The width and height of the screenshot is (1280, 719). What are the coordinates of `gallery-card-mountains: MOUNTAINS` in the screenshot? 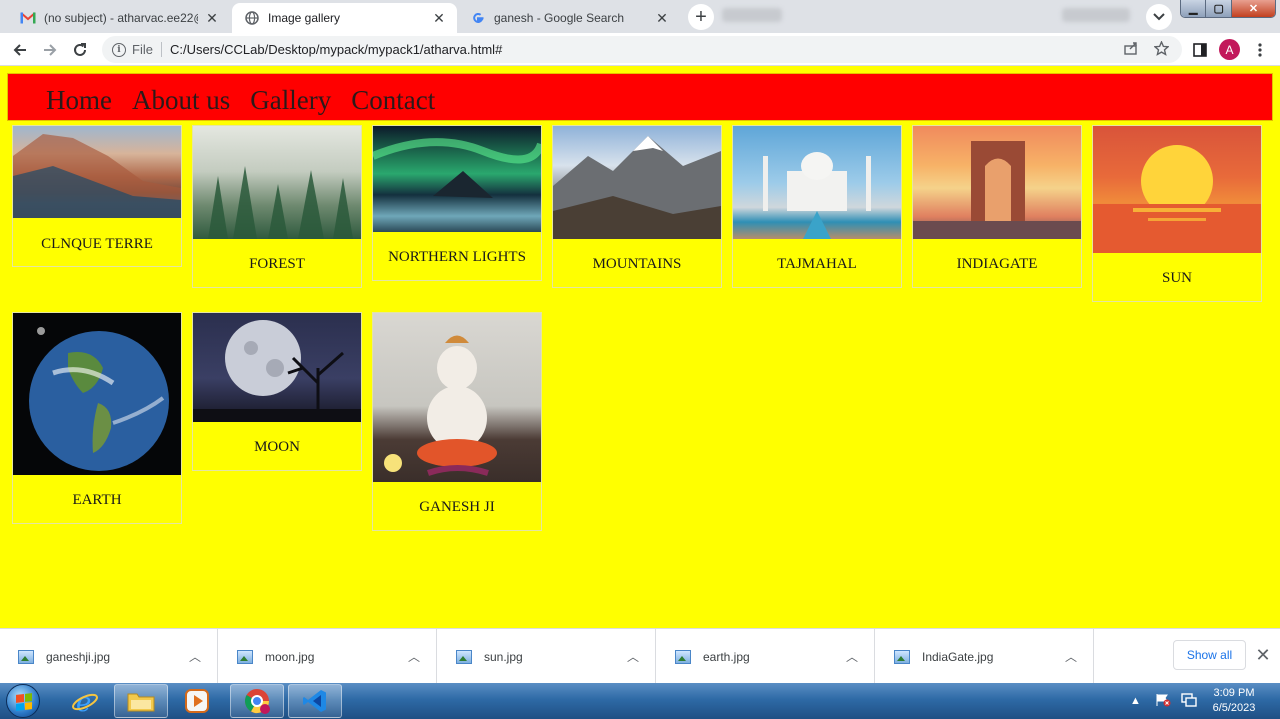 It's located at (637, 206).